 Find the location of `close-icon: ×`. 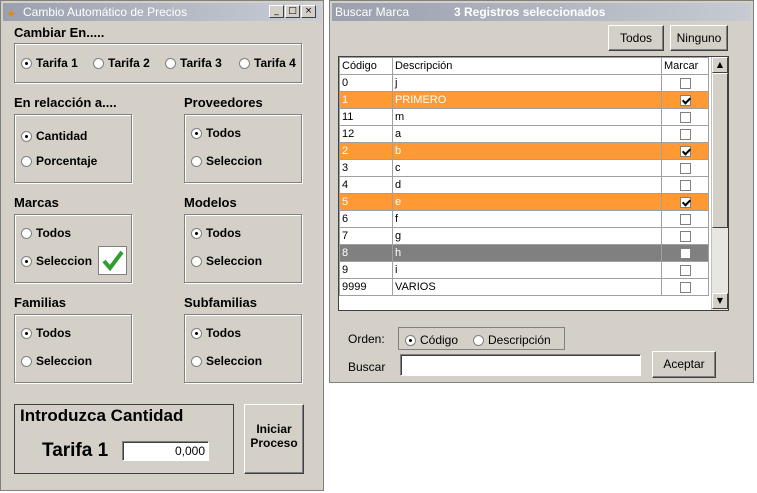

close-icon: × is located at coordinates (308, 11).